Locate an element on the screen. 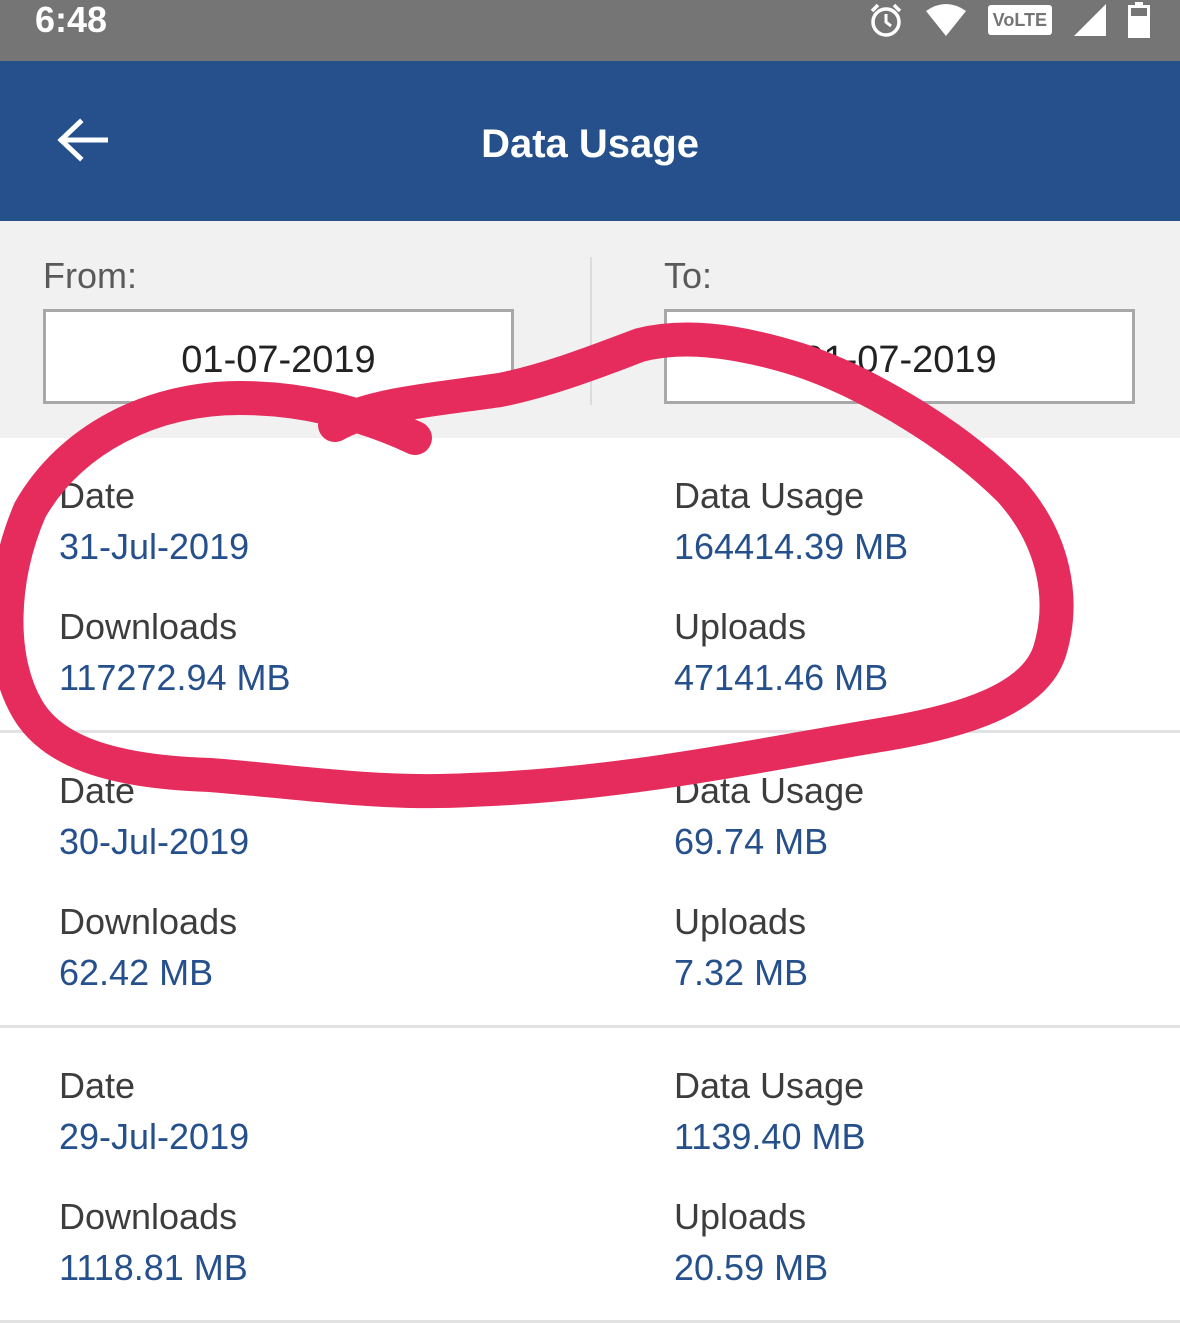 The width and height of the screenshot is (1180, 1323). from-label: From: is located at coordinates (90, 275).